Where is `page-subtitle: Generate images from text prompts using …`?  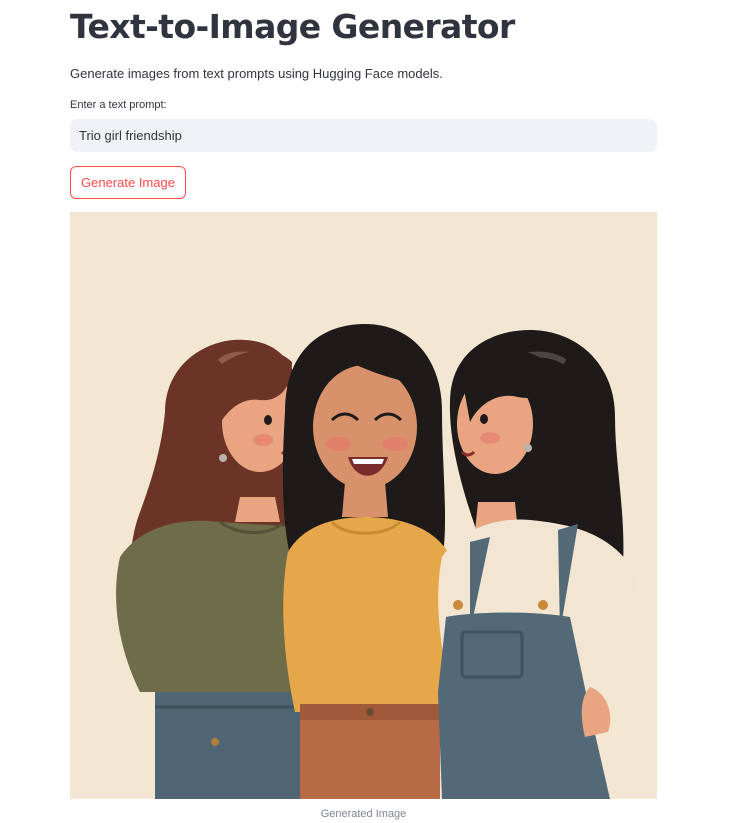
page-subtitle: Generate images from text prompts using … is located at coordinates (256, 73).